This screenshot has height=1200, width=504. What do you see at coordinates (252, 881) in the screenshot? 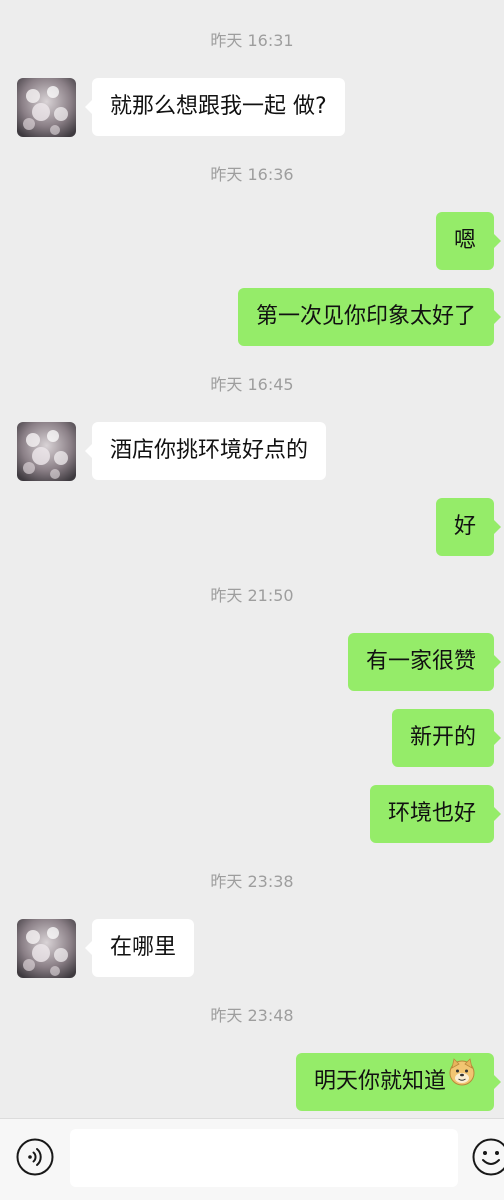
I see `timestamp: 昨天 23:38` at bounding box center [252, 881].